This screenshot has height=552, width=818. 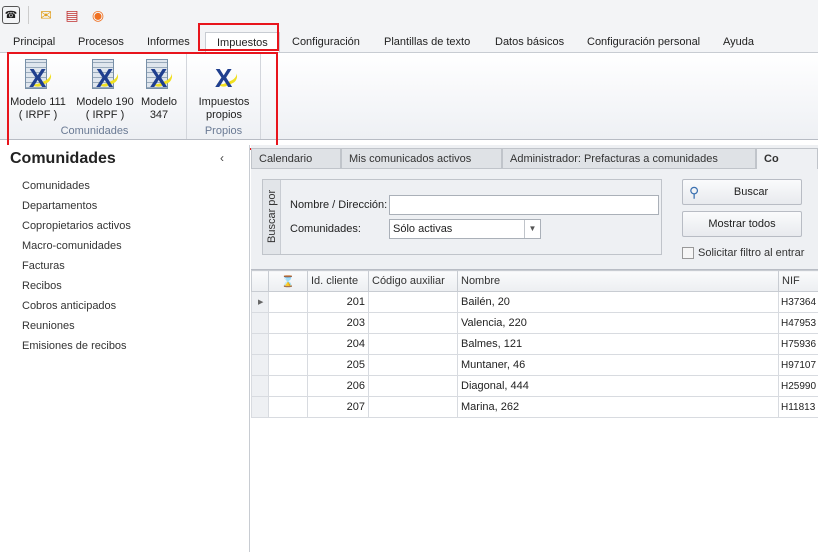 What do you see at coordinates (46, 15) in the screenshot?
I see `mail-icon: ✉` at bounding box center [46, 15].